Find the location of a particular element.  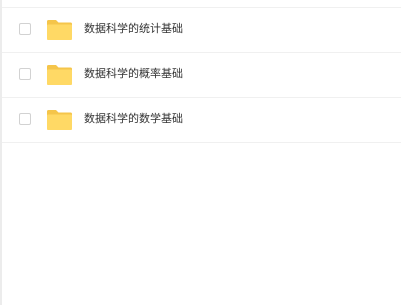

file-row: 数据科学的统计基础 is located at coordinates (201, 30).